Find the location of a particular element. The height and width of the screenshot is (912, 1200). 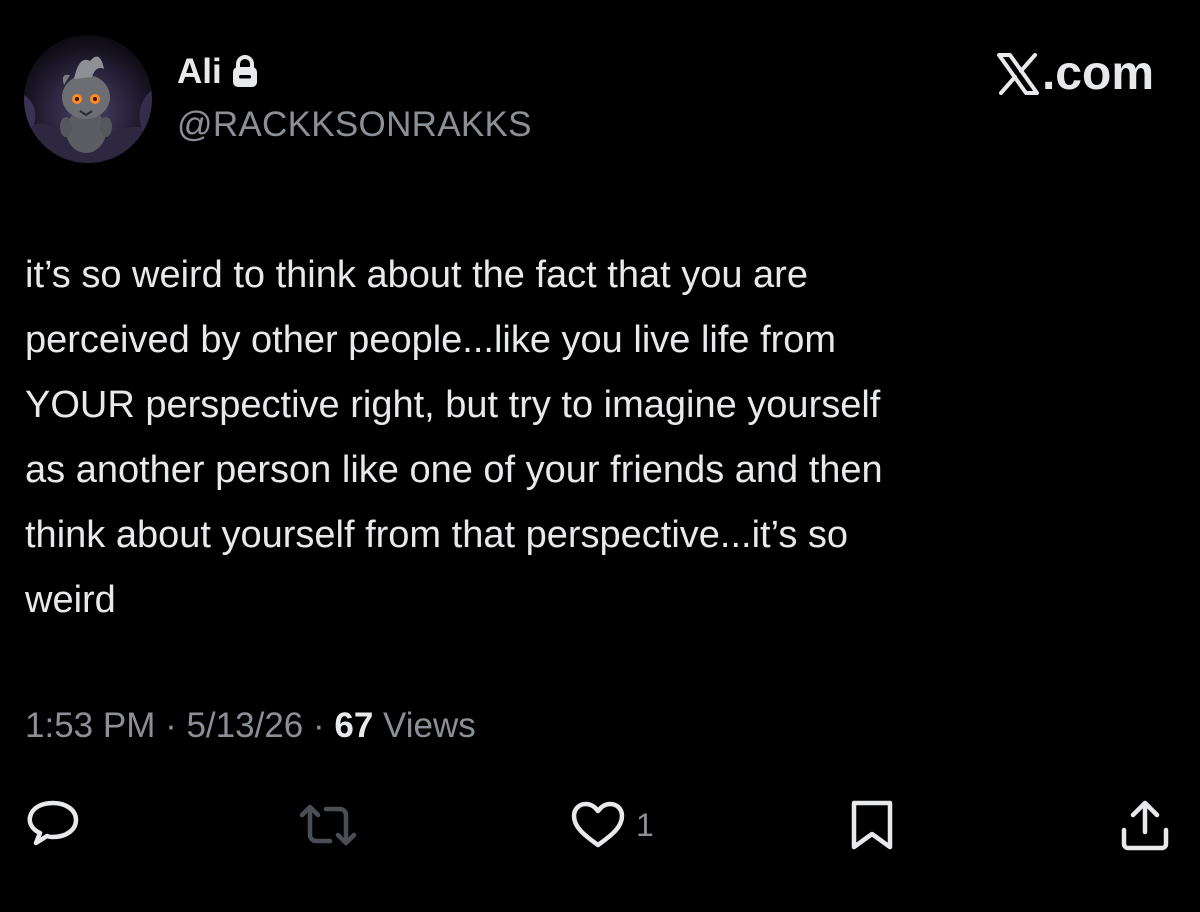

brand-watermark: .com is located at coordinates (1075, 74).